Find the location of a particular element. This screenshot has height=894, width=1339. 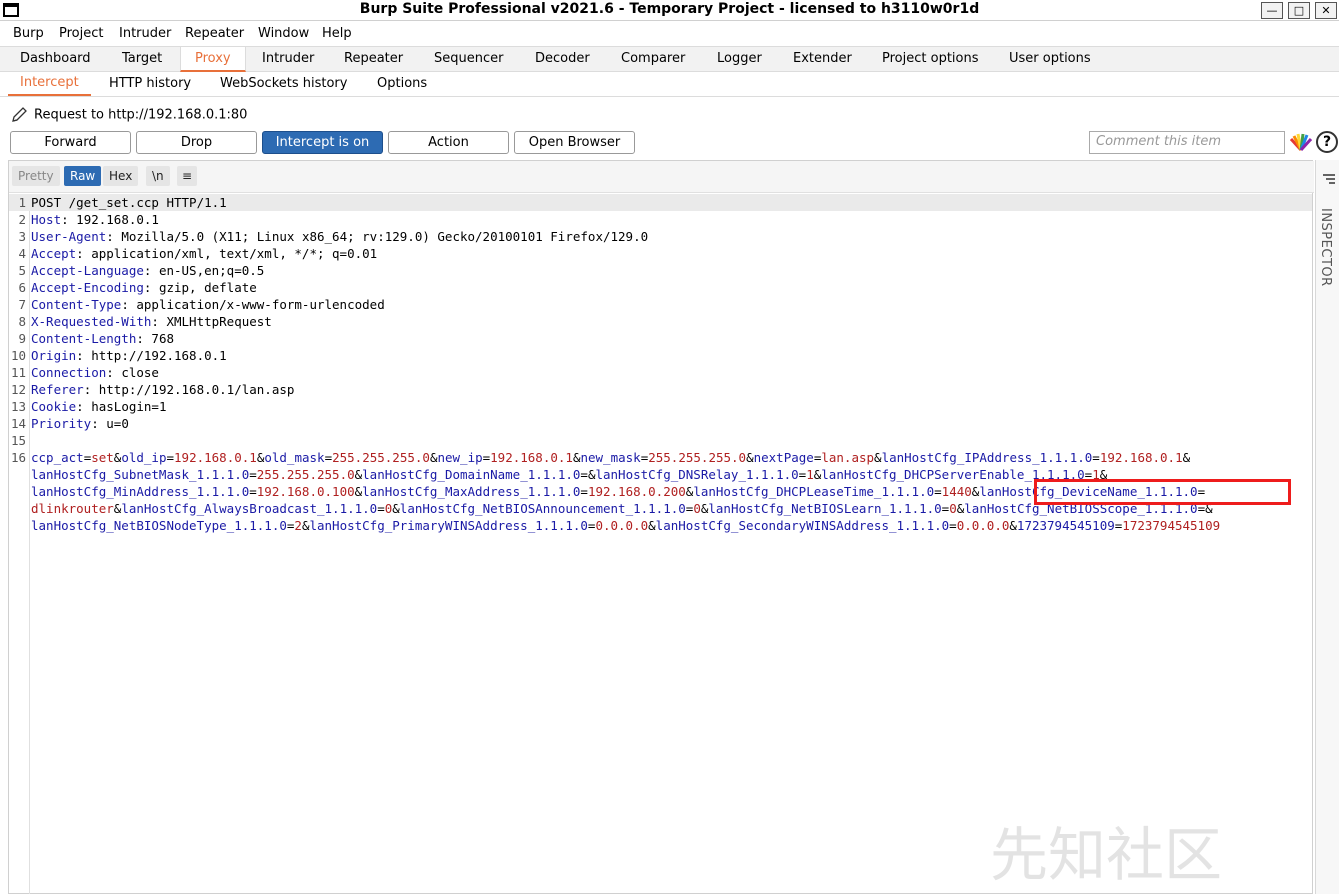

menu-repeater: Repeater is located at coordinates (214, 33).